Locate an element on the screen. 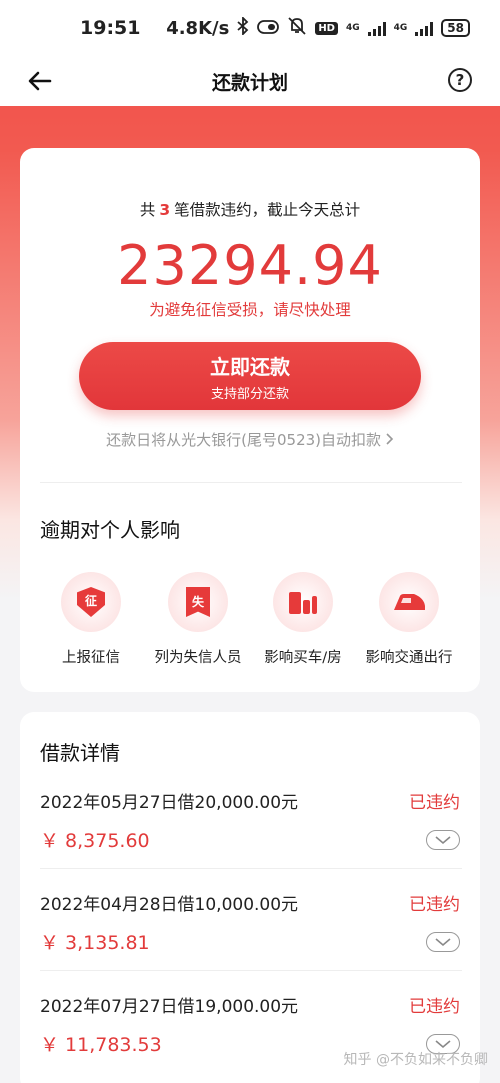 Image resolution: width=500 pixels, height=1083 pixels. impact-dishonest-list: 失 列为失信人员 is located at coordinates (198, 619).